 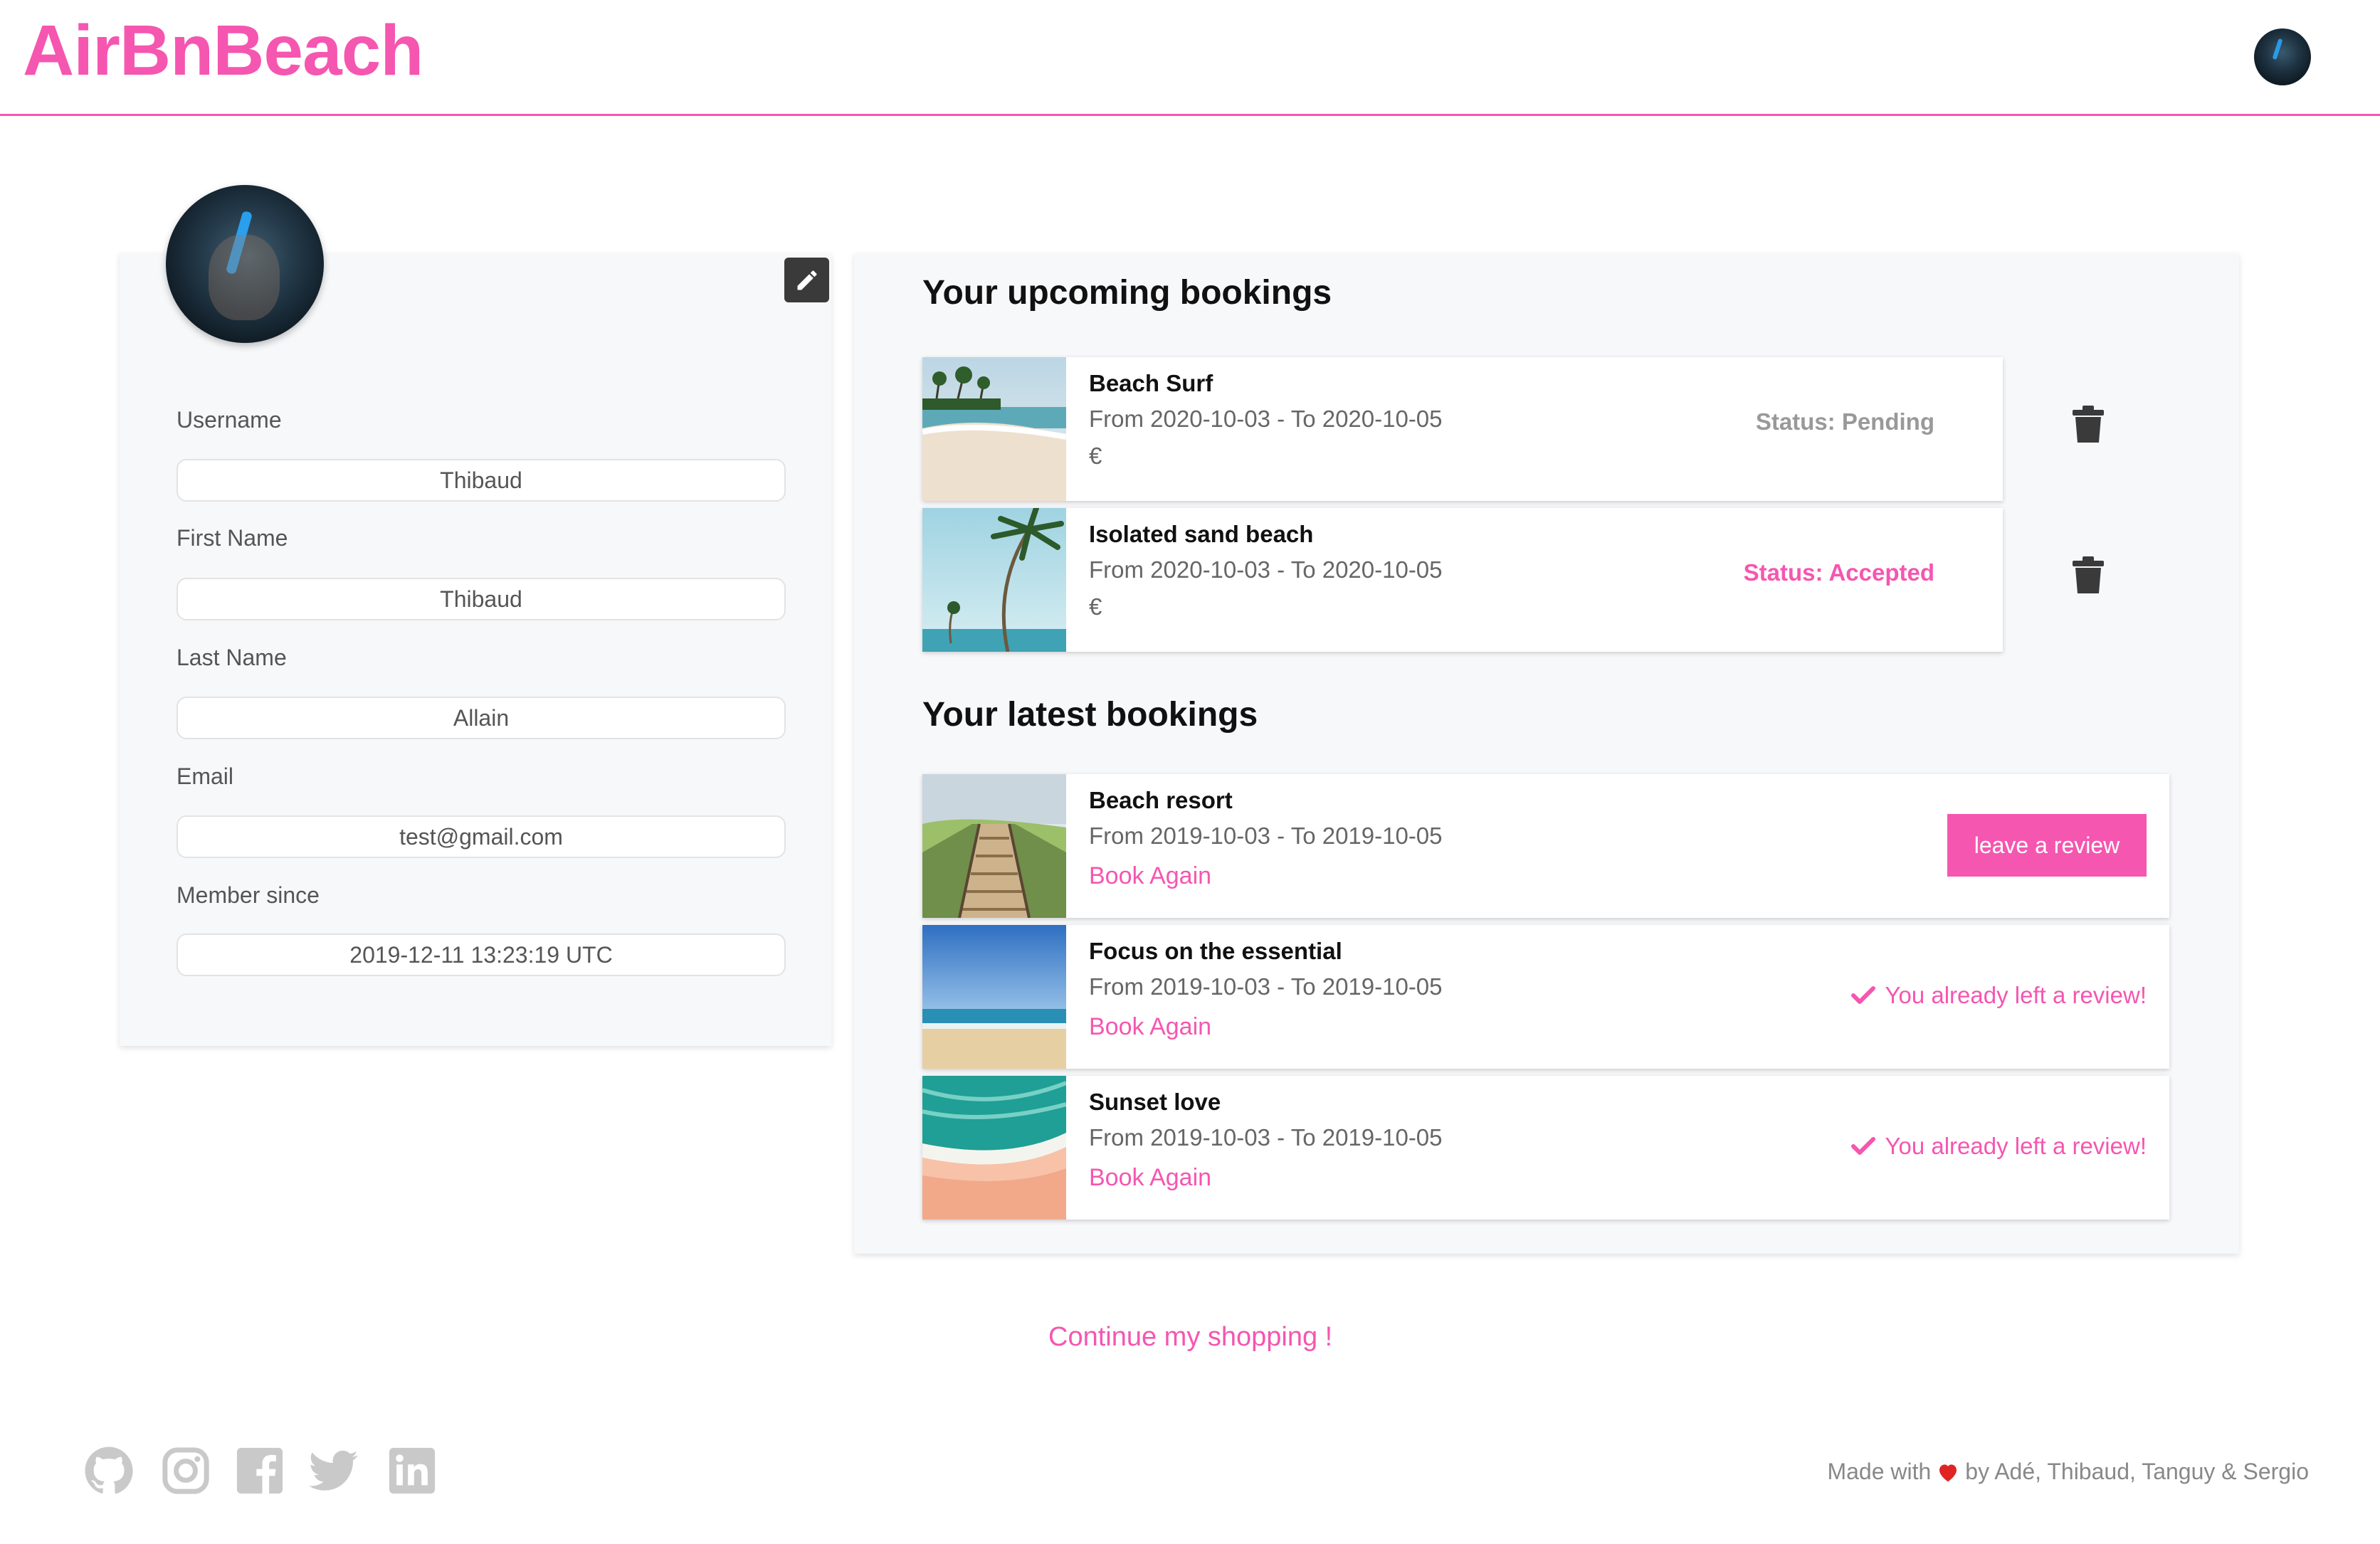 I want to click on credits-text: by Adé, Thibaud, Tanguy & Sergio, so click(x=2137, y=1471).